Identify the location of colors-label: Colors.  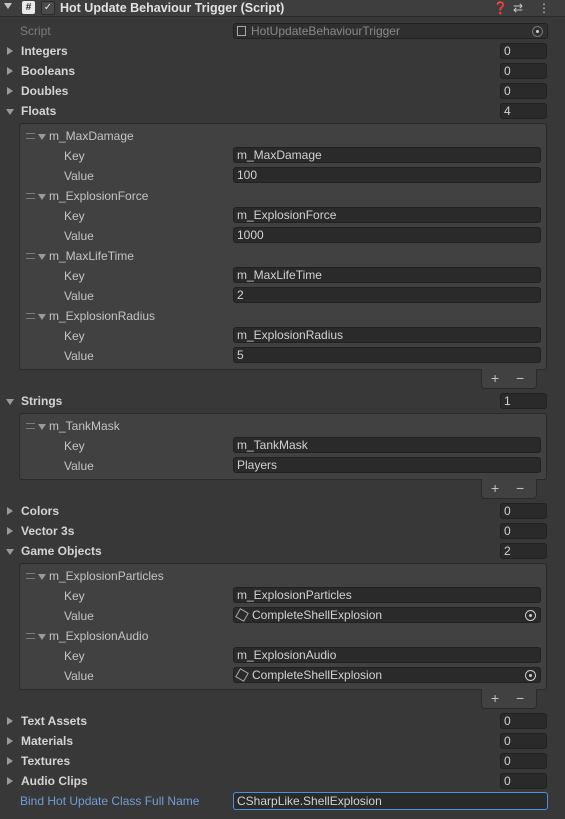
(40, 511).